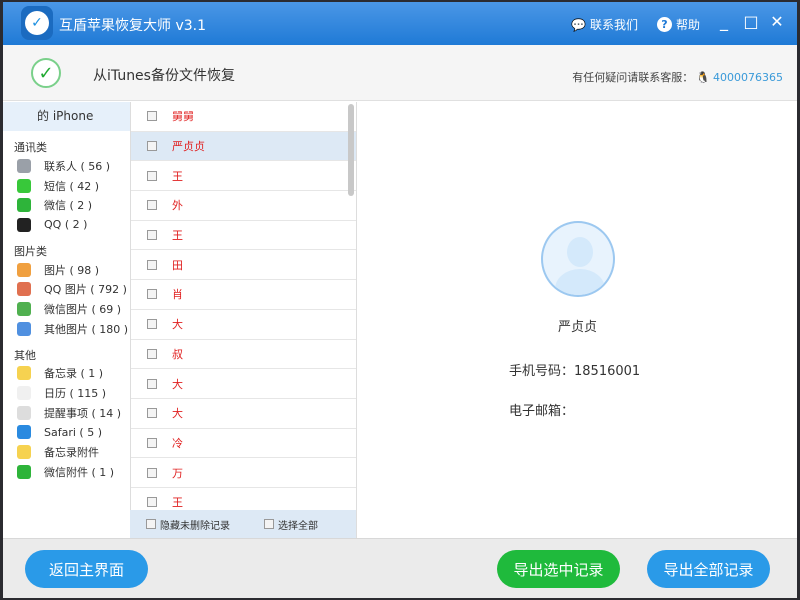  I want to click on export-selected-button: 导出选中记录, so click(558, 569).